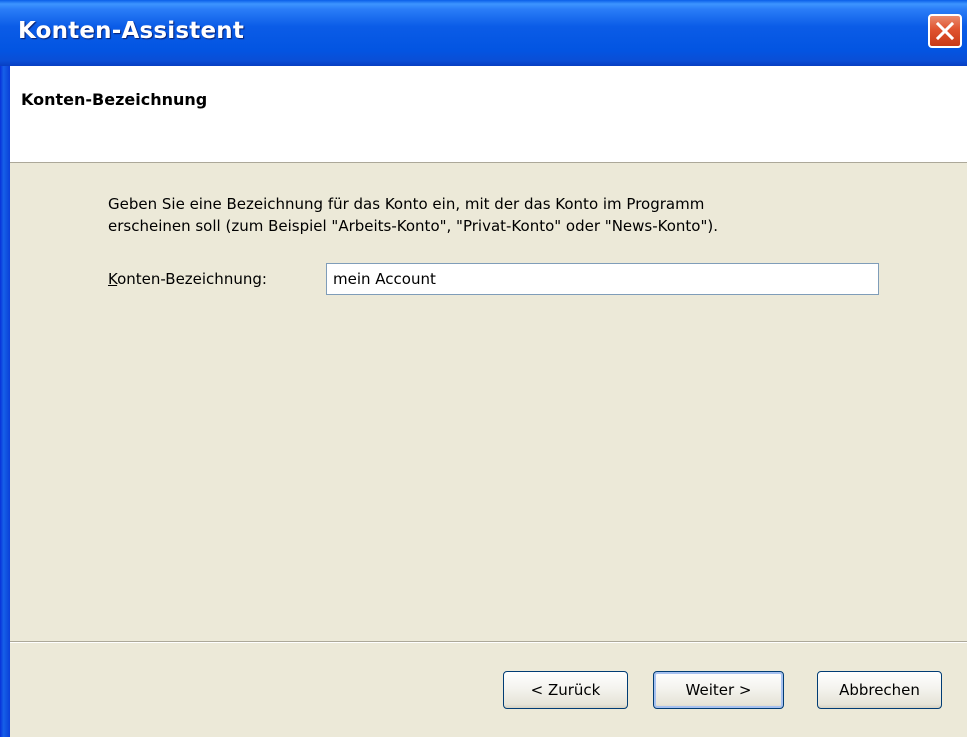 Image resolution: width=967 pixels, height=737 pixels. I want to click on footer-separator, so click(488, 642).